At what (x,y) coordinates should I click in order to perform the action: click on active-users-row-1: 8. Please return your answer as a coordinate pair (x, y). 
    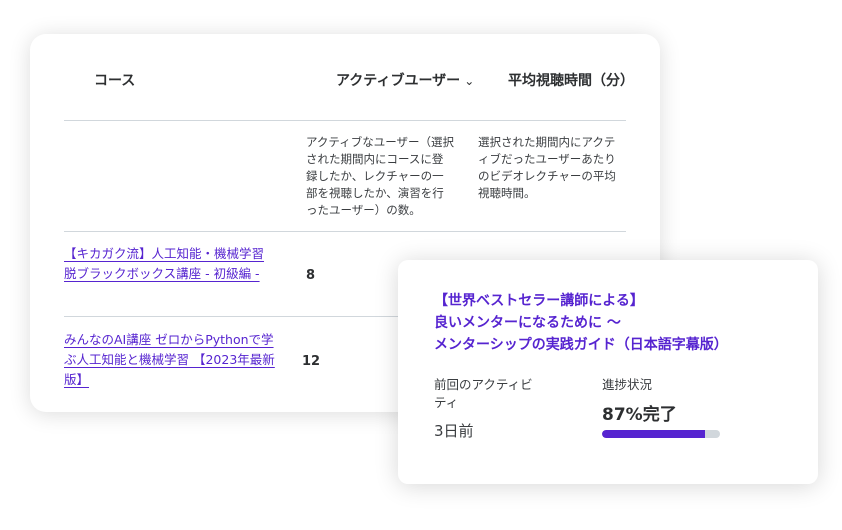
    Looking at the image, I should click on (311, 275).